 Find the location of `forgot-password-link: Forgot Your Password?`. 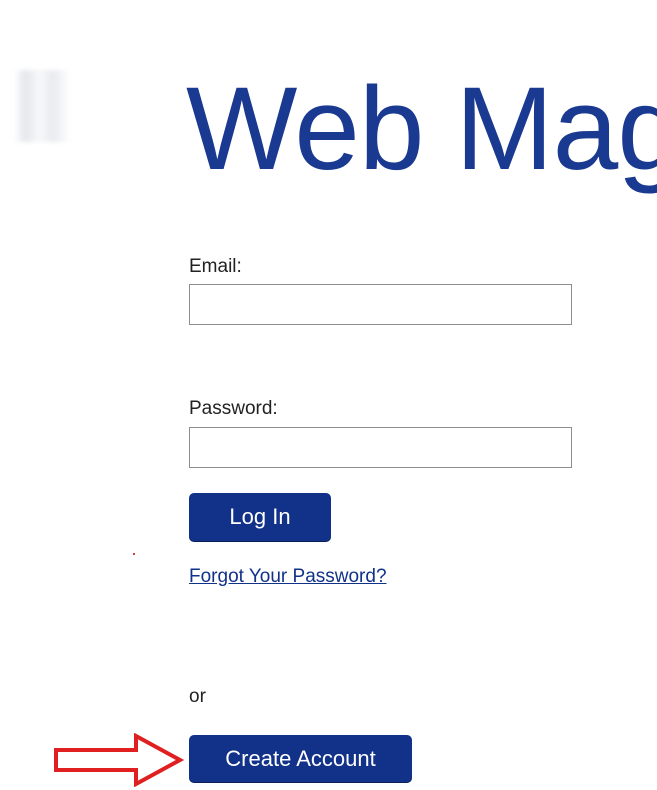

forgot-password-link: Forgot Your Password? is located at coordinates (288, 577).